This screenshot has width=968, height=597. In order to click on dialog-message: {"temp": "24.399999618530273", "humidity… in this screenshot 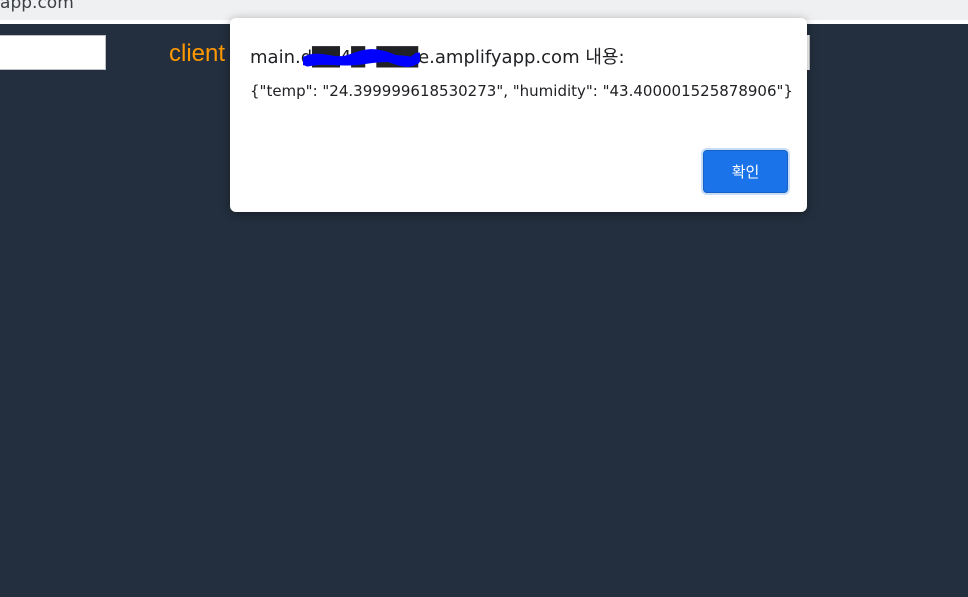, I will do `click(521, 91)`.